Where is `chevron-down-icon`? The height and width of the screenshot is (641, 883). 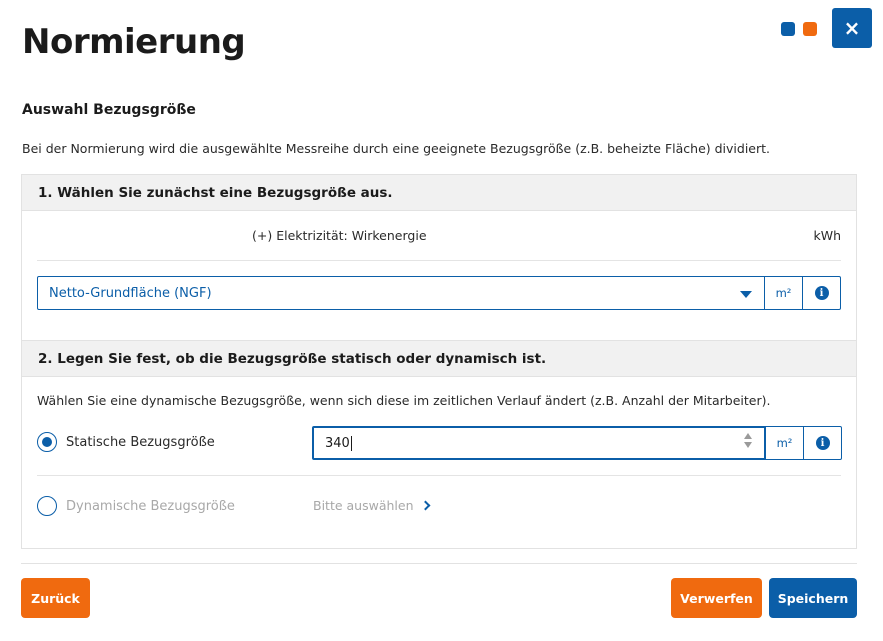
chevron-down-icon is located at coordinates (746, 294).